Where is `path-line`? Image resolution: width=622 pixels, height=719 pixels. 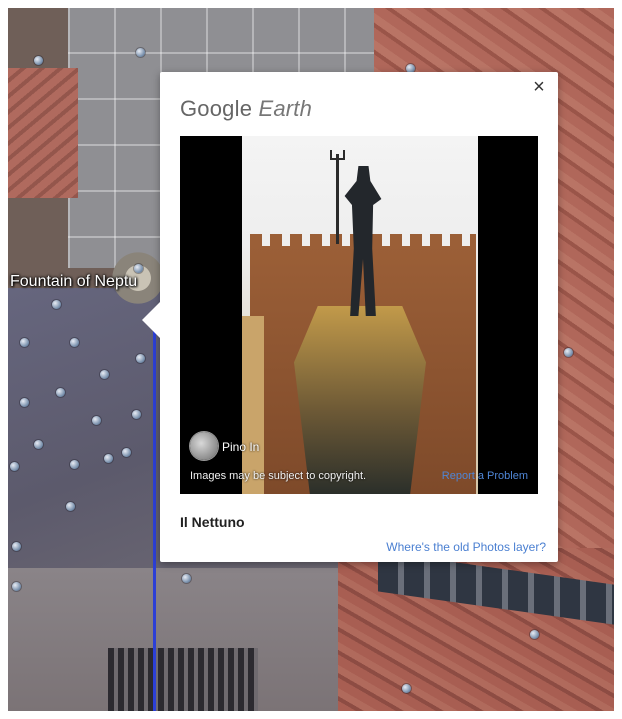
path-line is located at coordinates (154, 512).